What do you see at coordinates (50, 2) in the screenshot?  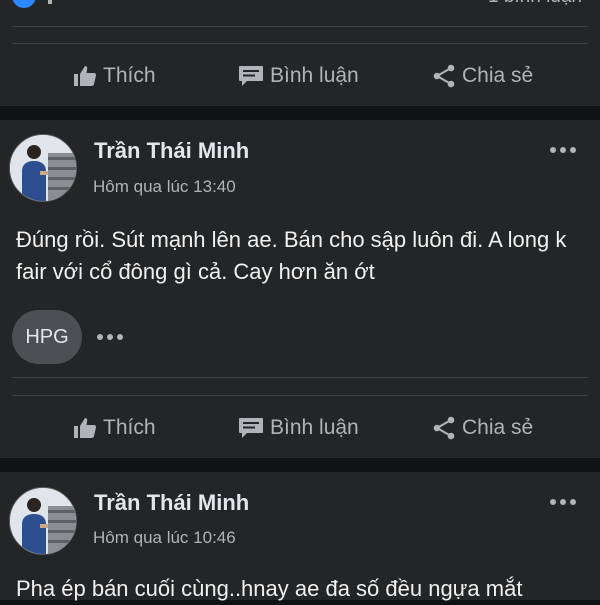 I see `reaction-count-mark` at bounding box center [50, 2].